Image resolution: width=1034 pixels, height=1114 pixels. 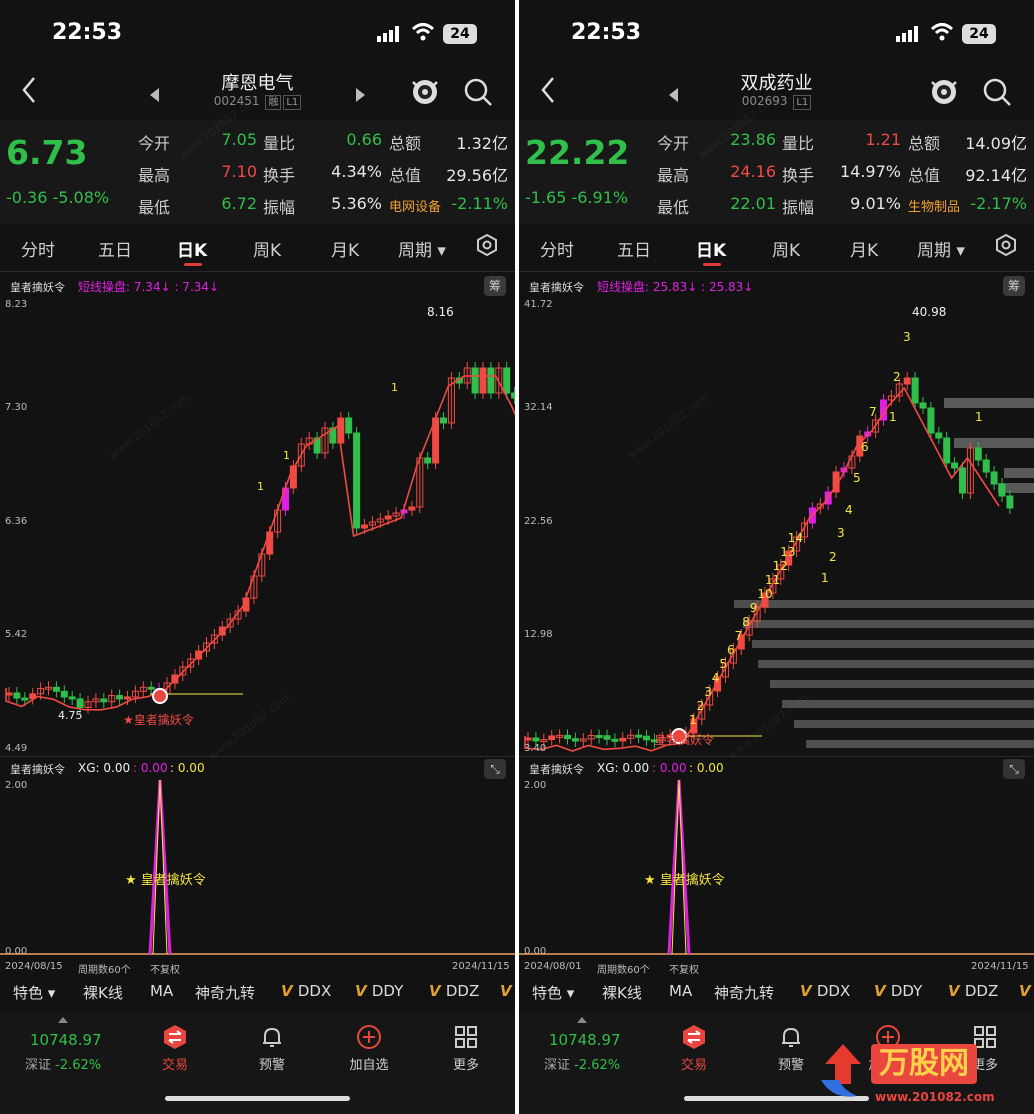 I want to click on vip-icon: V, so click(x=289, y=991).